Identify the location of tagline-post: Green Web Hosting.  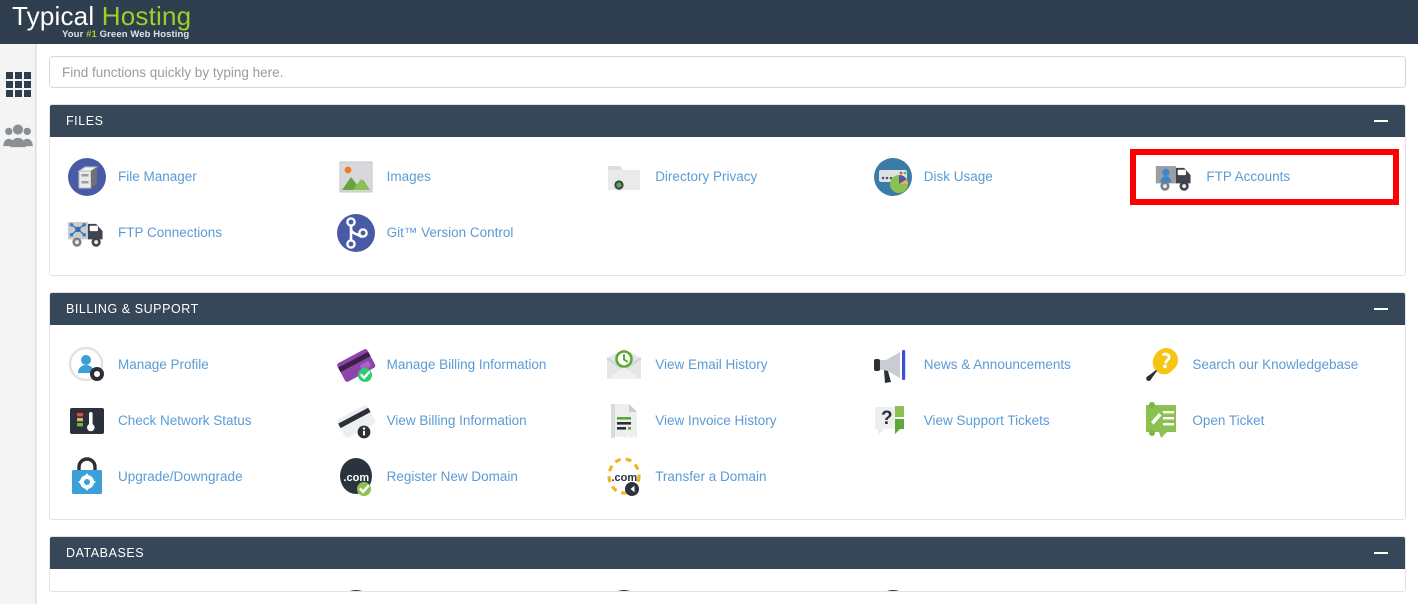
(143, 34).